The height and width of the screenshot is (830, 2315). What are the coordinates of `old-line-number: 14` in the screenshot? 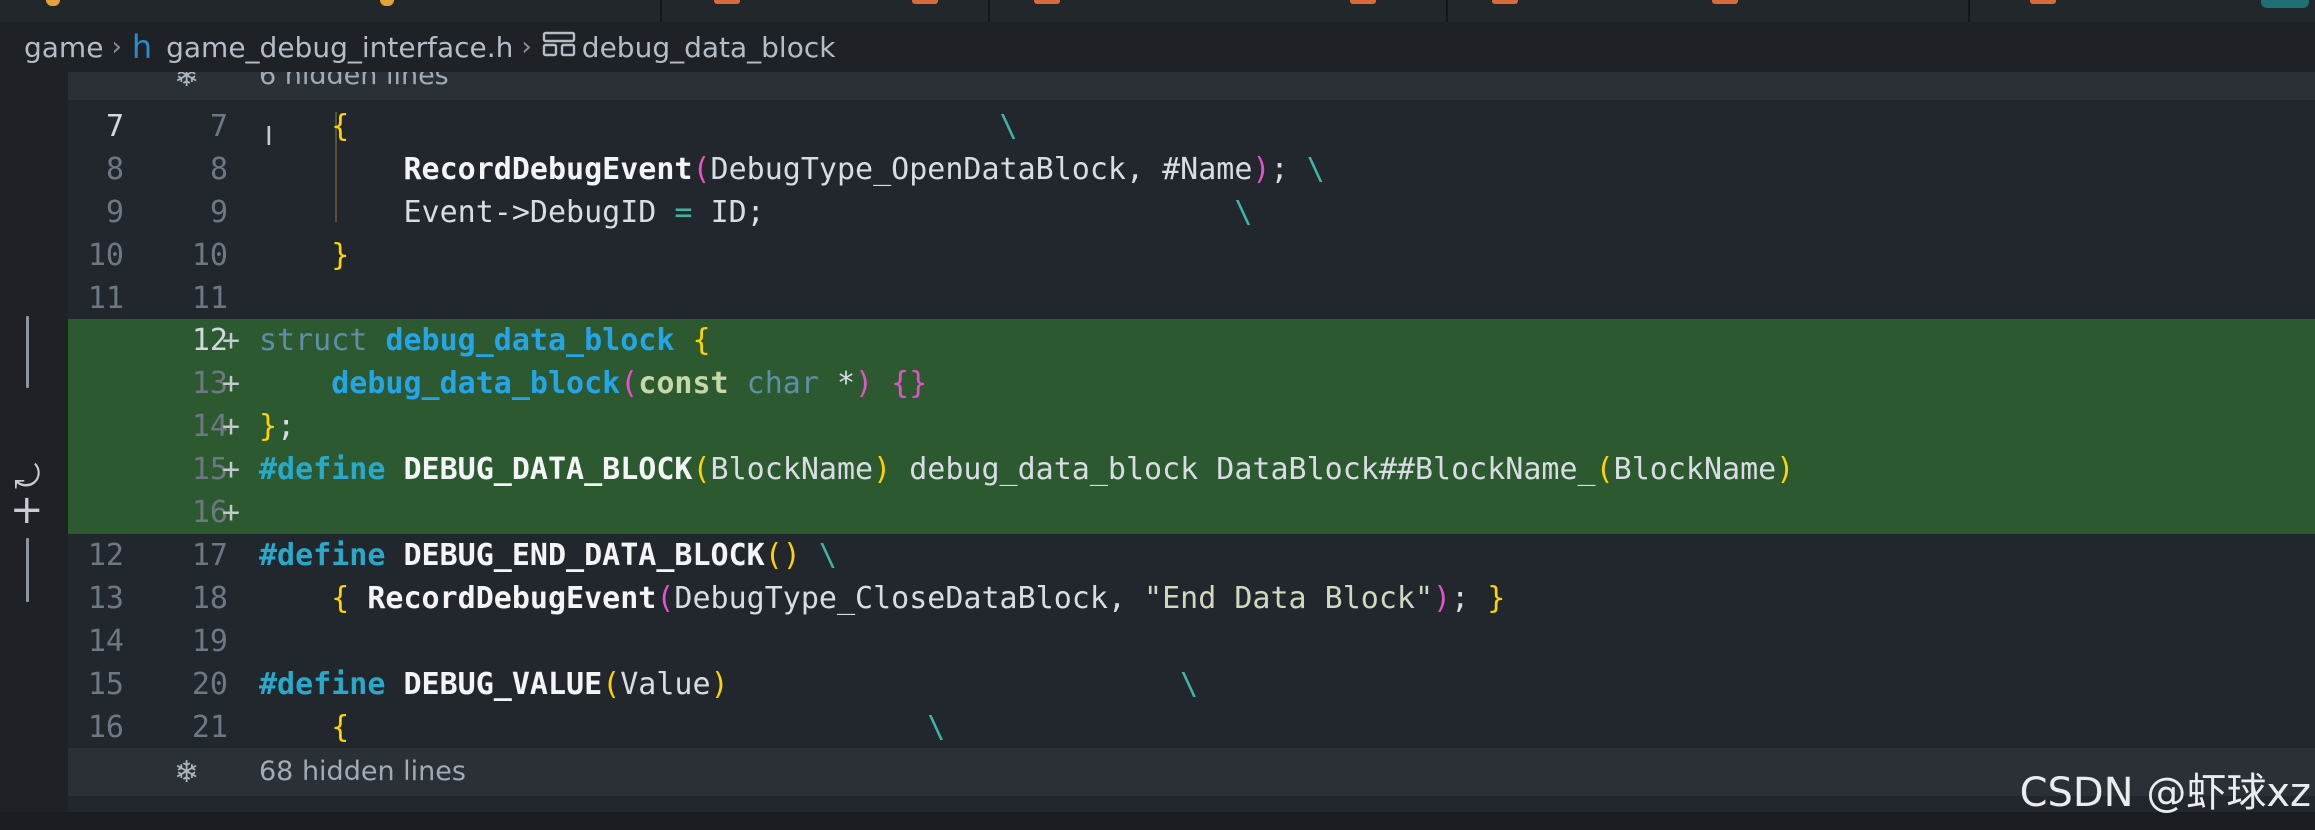 It's located at (105, 641).